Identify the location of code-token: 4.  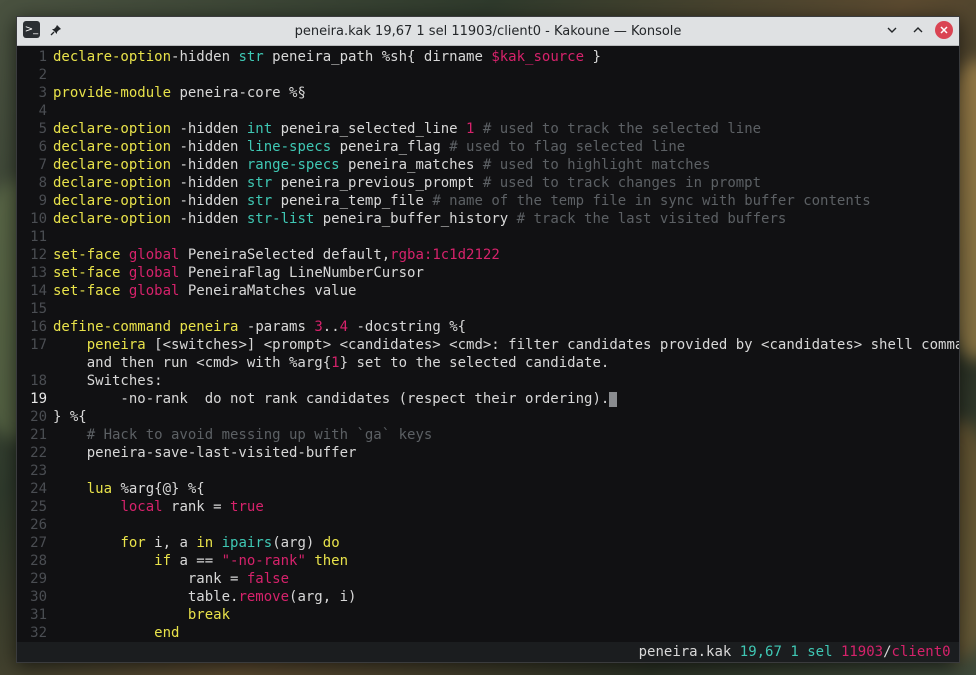
(344, 327).